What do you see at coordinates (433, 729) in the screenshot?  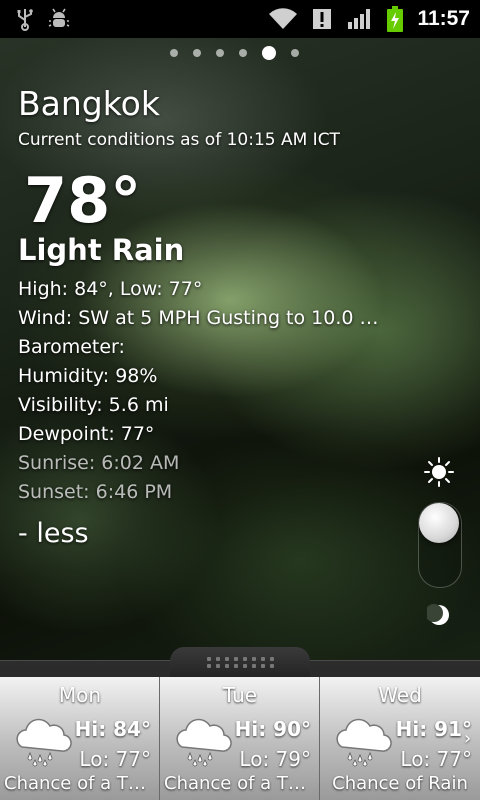 I see `forecast-high: Hi: 91°` at bounding box center [433, 729].